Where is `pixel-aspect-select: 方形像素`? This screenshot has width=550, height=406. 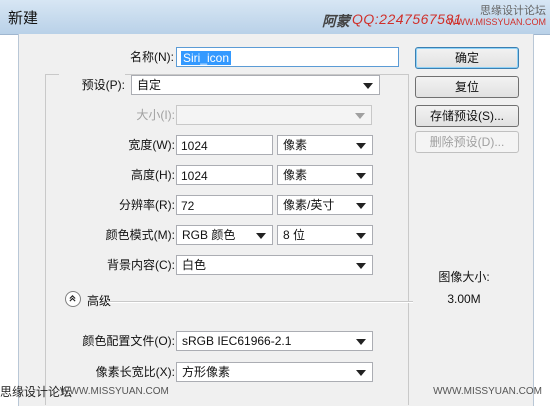 pixel-aspect-select: 方形像素 is located at coordinates (274, 372).